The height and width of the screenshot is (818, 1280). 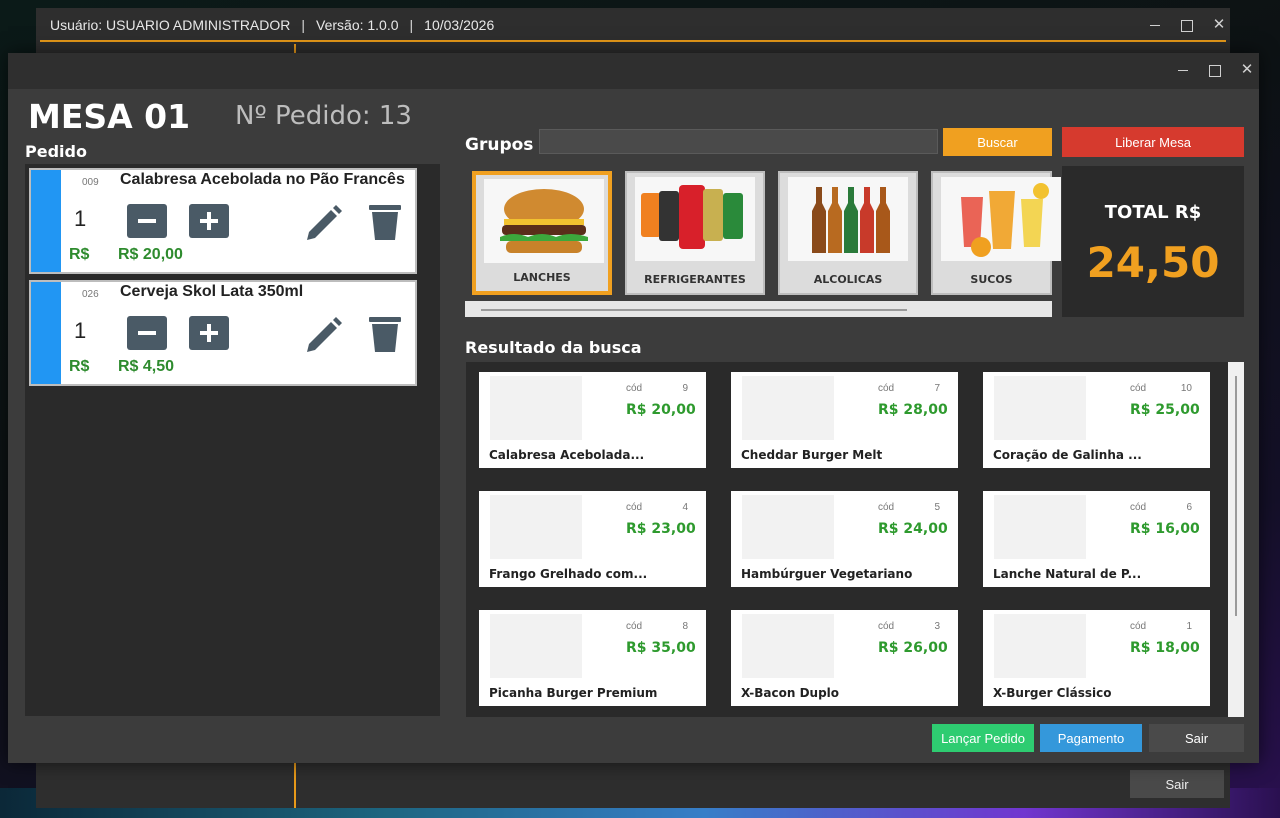 What do you see at coordinates (499, 145) in the screenshot?
I see `grupos-heading: Grupos` at bounding box center [499, 145].